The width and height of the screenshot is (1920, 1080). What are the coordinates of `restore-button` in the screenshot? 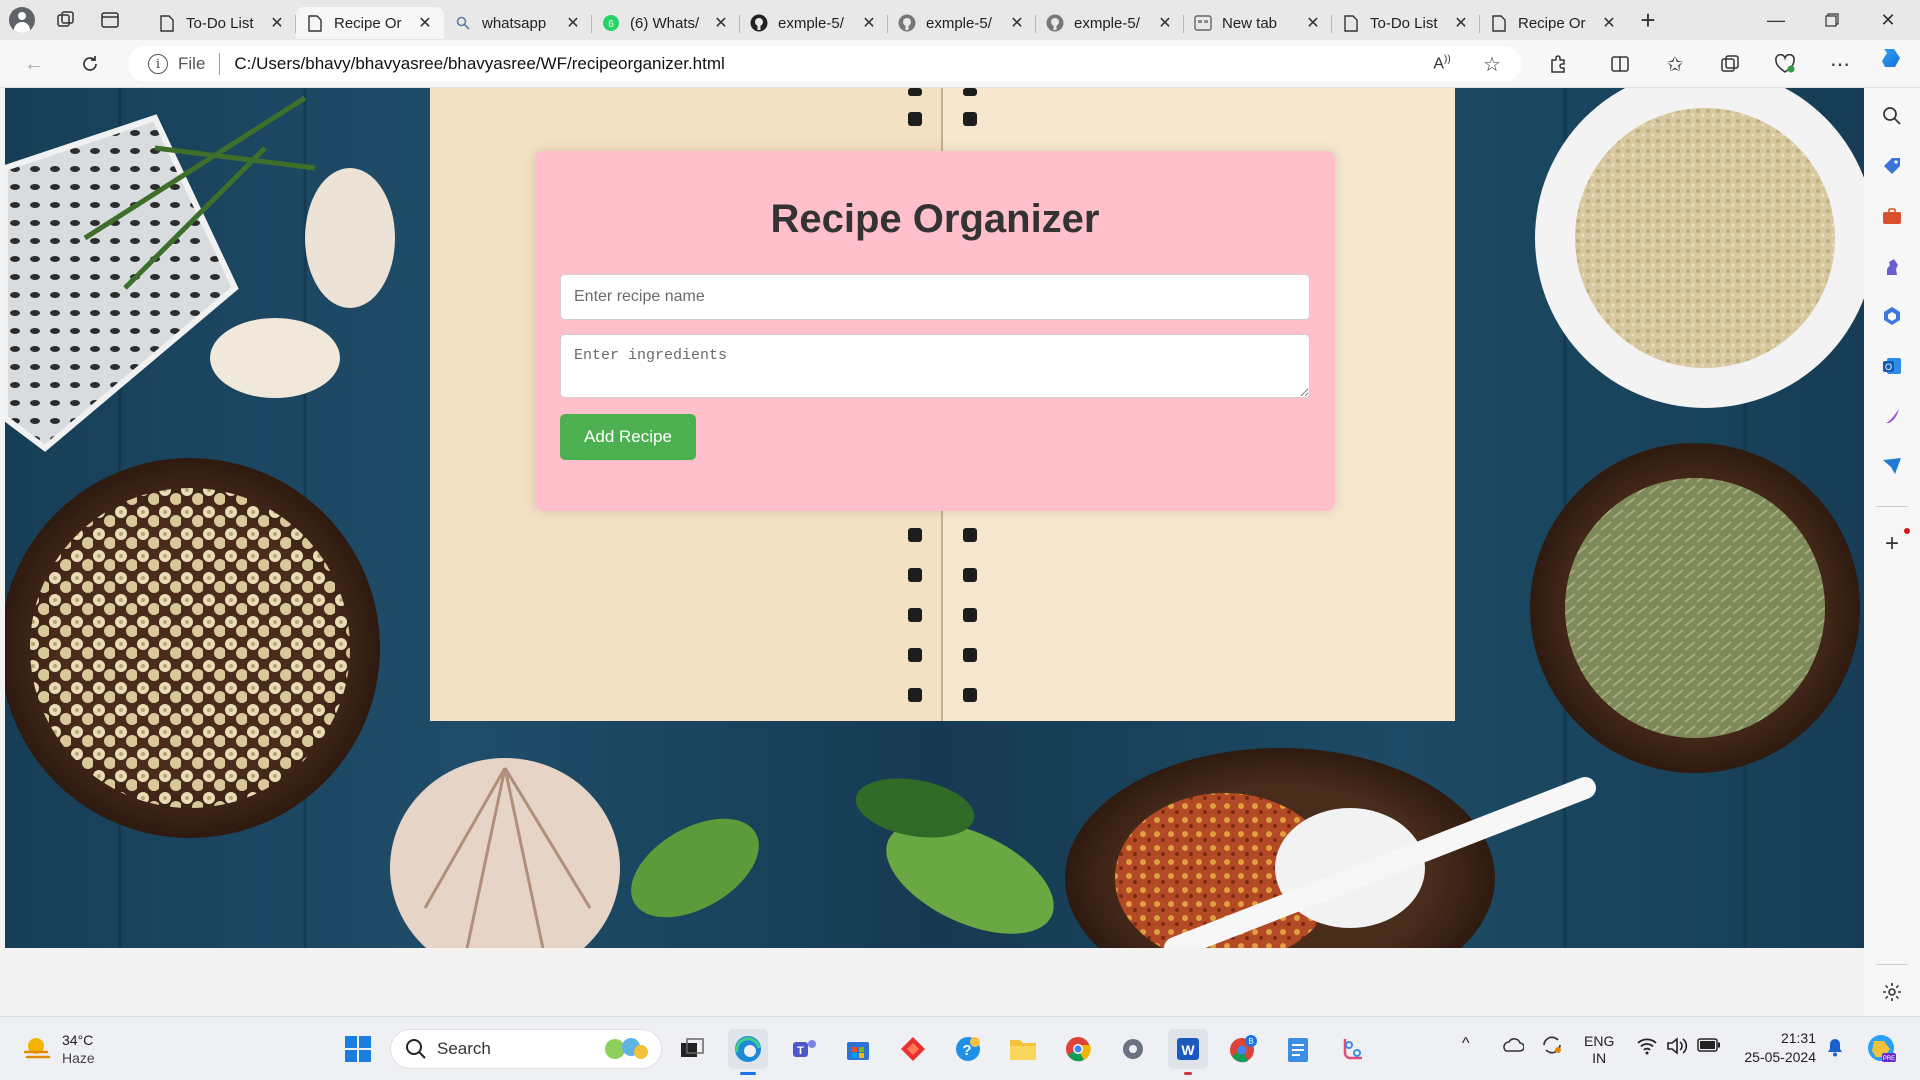 It's located at (1832, 20).